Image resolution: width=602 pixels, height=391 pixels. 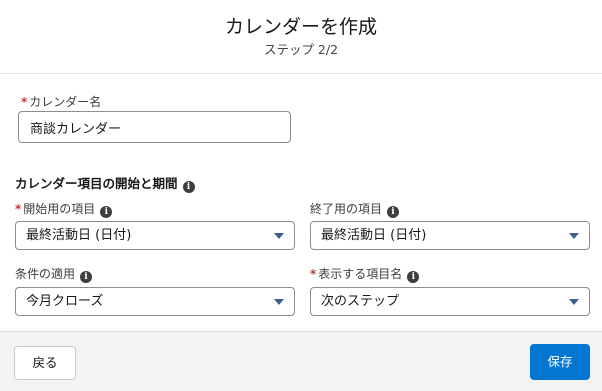 I want to click on calendar-name-label: * カレンダー名, so click(x=61, y=102).